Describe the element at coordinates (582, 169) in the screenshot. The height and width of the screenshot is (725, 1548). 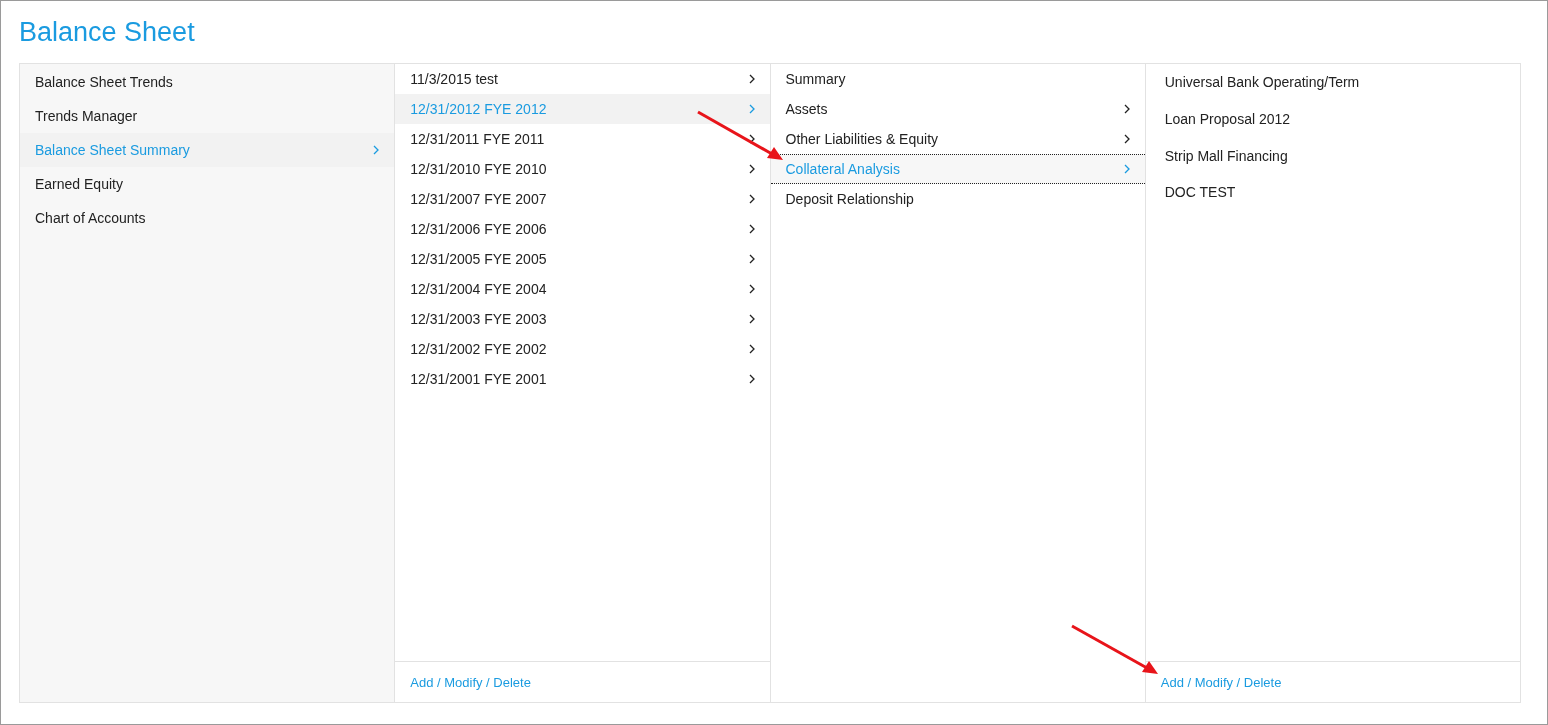
I see `period-item: 12/31/2010 FYE 2010` at that location.